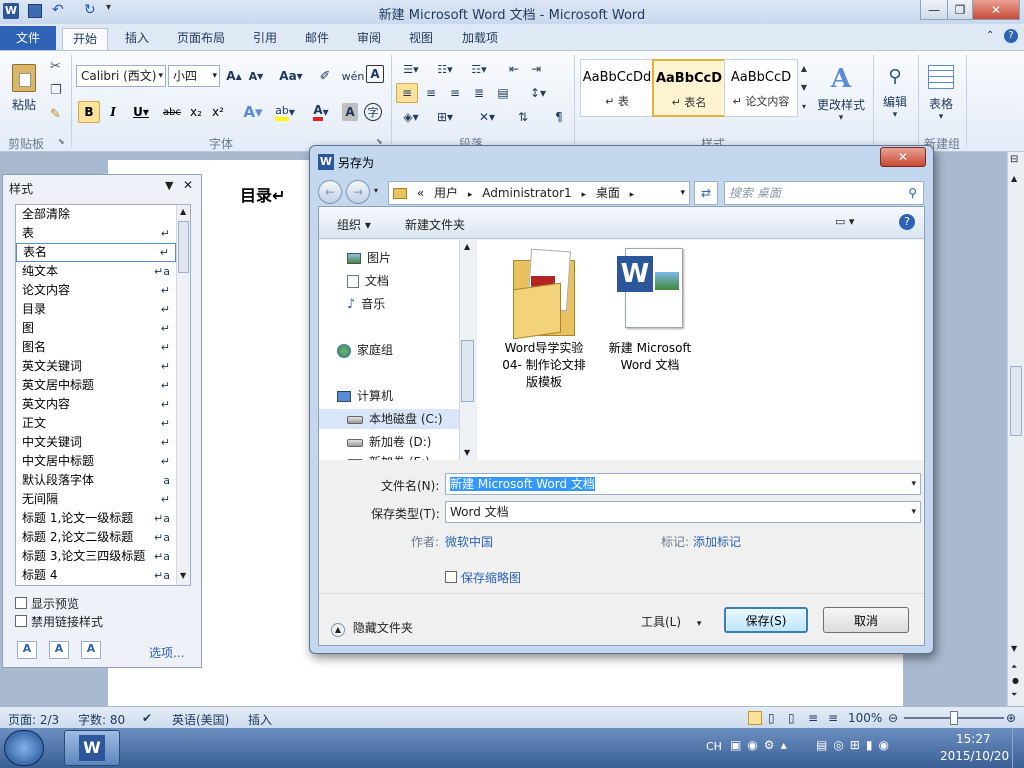  Describe the element at coordinates (321, 112) in the screenshot. I see `font-color-icon: A ▾` at that location.